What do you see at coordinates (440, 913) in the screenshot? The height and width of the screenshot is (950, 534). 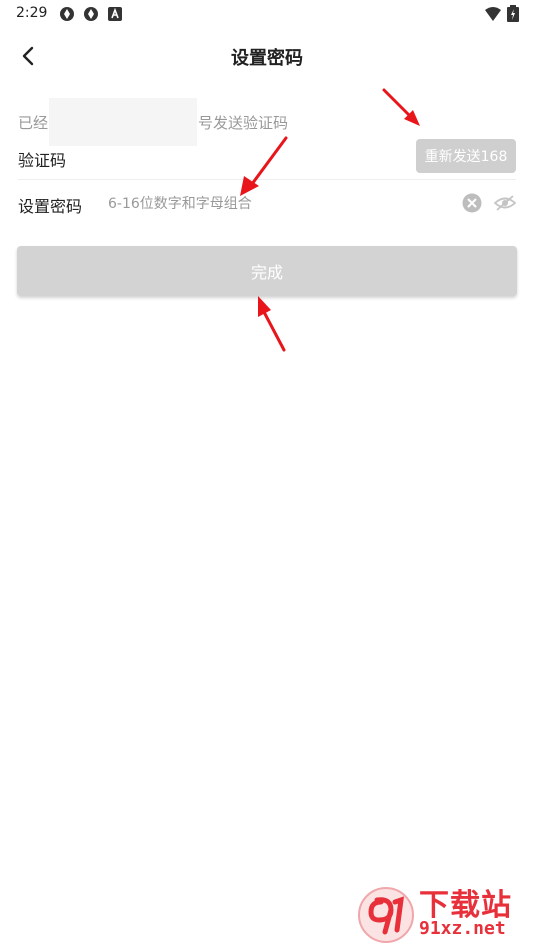 I see `watermark: 下载站 91xz.net` at bounding box center [440, 913].